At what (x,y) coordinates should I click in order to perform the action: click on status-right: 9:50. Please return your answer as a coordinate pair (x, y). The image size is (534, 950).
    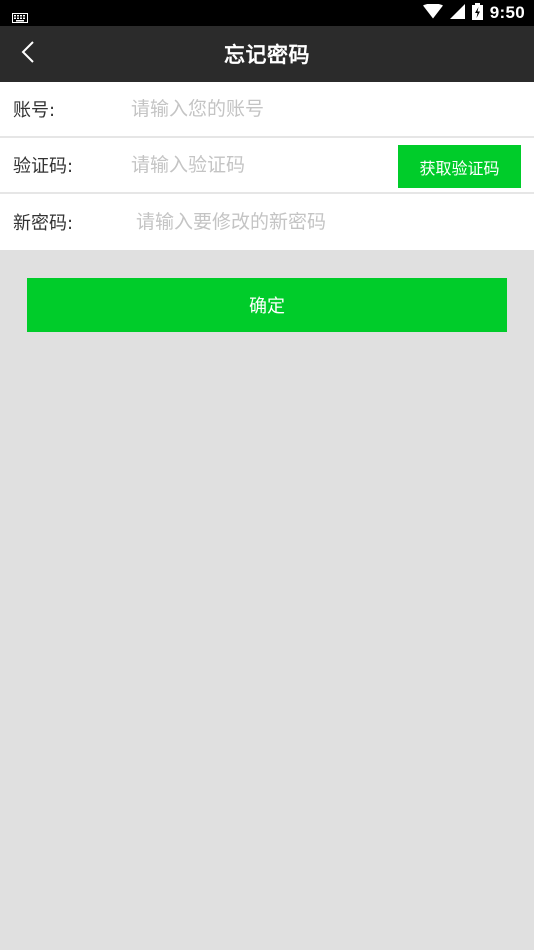
    Looking at the image, I should click on (473, 13).